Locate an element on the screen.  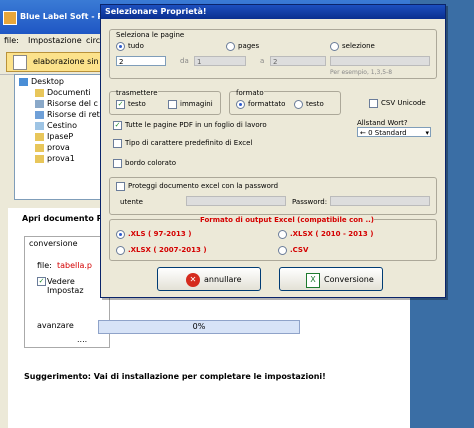
progress-bar: 0% is located at coordinates (199, 327).